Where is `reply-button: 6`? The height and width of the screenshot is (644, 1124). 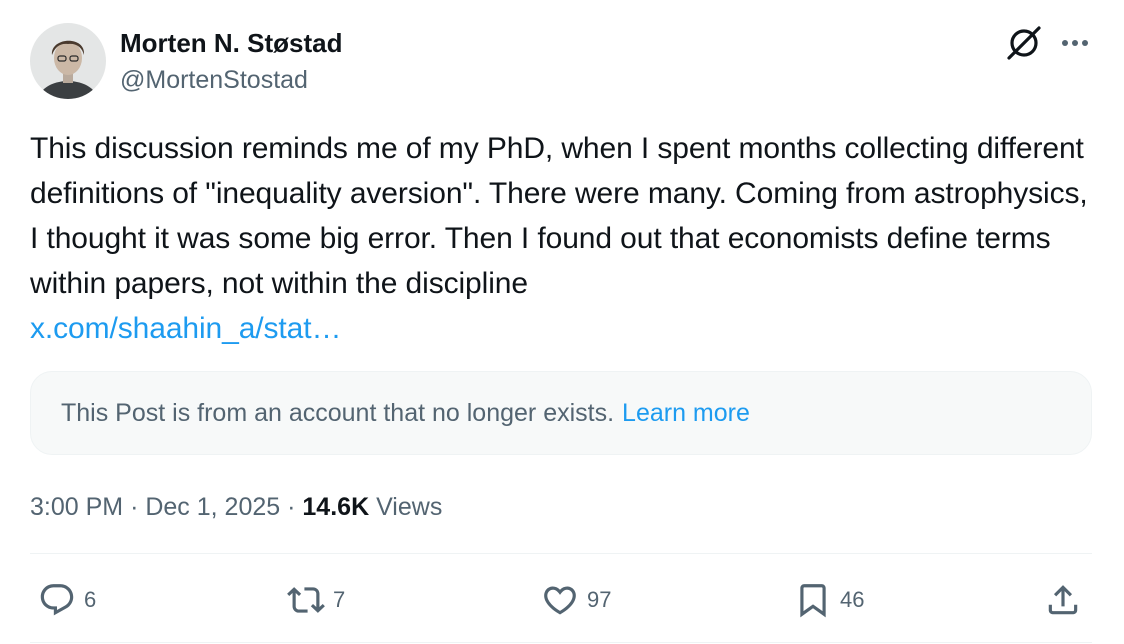
reply-button: 6 is located at coordinates (67, 600).